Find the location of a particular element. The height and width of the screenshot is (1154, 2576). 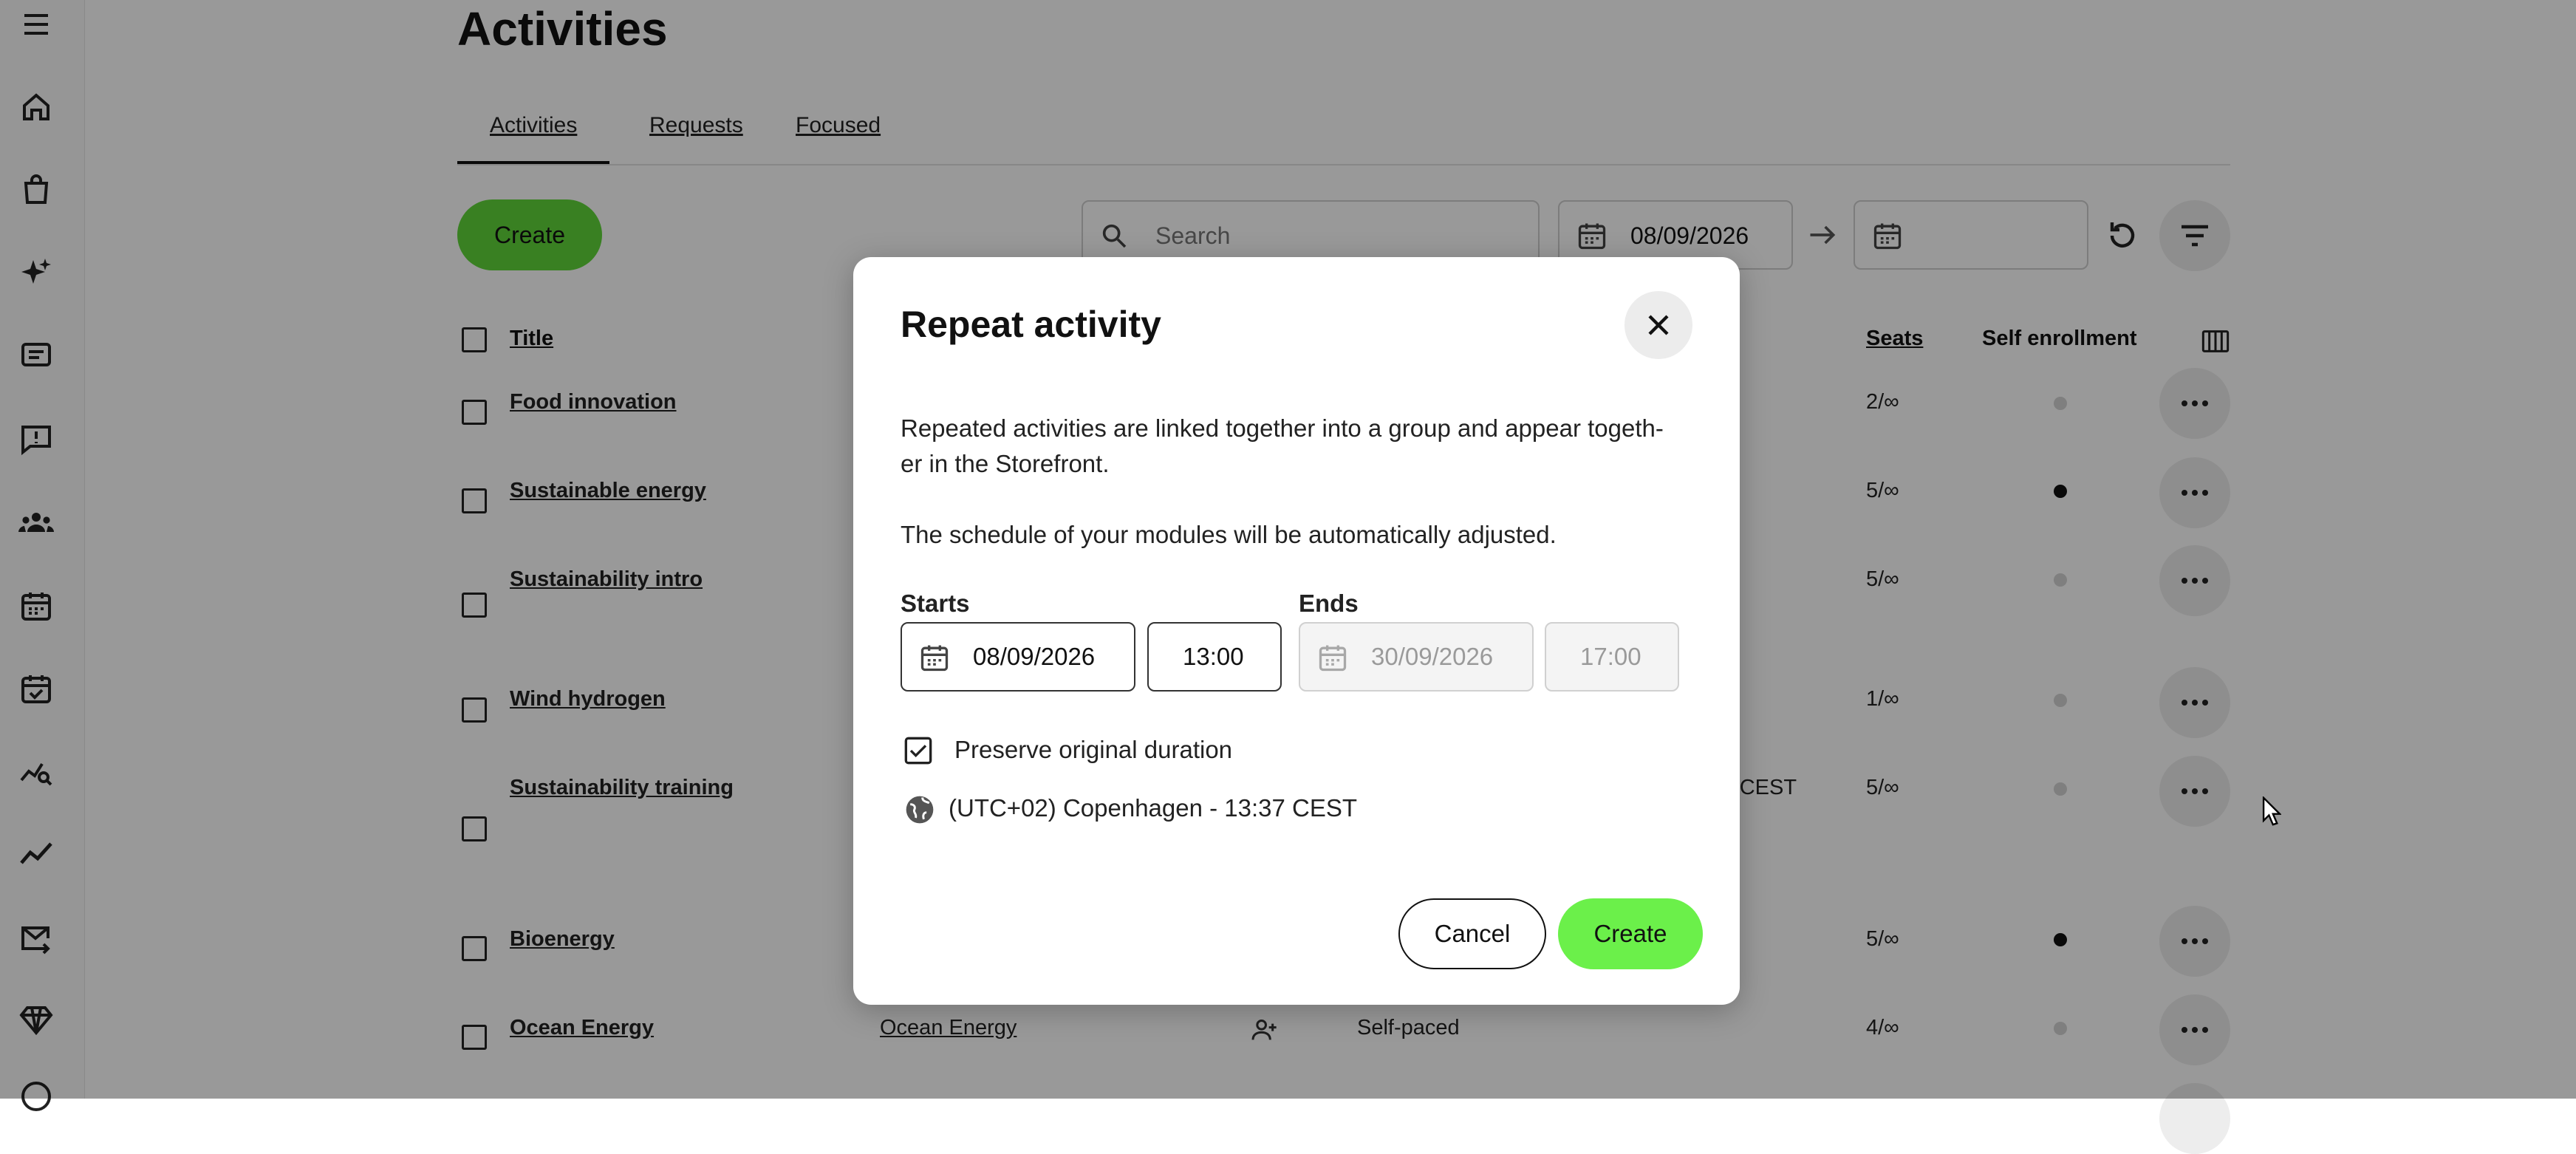

close-button is located at coordinates (1658, 325).